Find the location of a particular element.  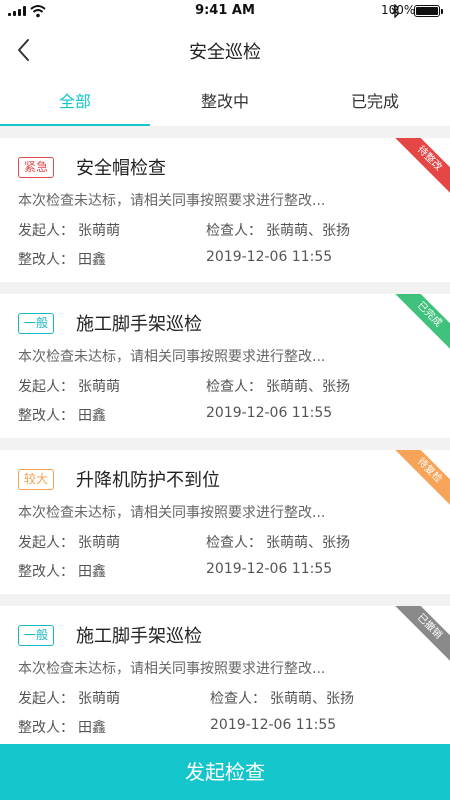

status-ribbon: 已撤销 is located at coordinates (418, 638).